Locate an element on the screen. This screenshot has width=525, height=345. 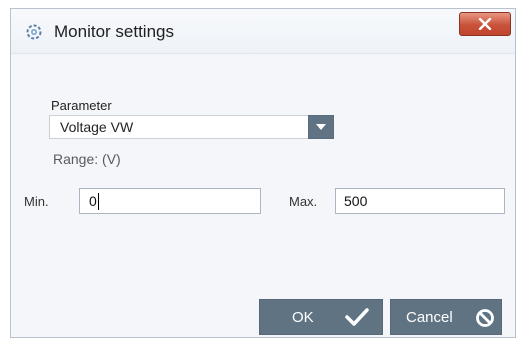
checkmark-icon is located at coordinates (357, 317).